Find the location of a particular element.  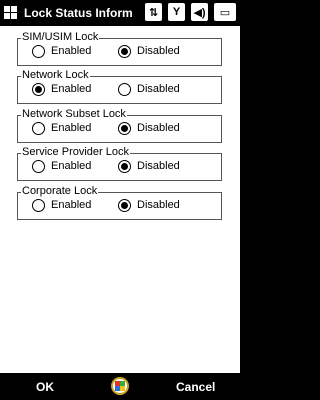

group-label: Network Subset Lock is located at coordinates (74, 114).